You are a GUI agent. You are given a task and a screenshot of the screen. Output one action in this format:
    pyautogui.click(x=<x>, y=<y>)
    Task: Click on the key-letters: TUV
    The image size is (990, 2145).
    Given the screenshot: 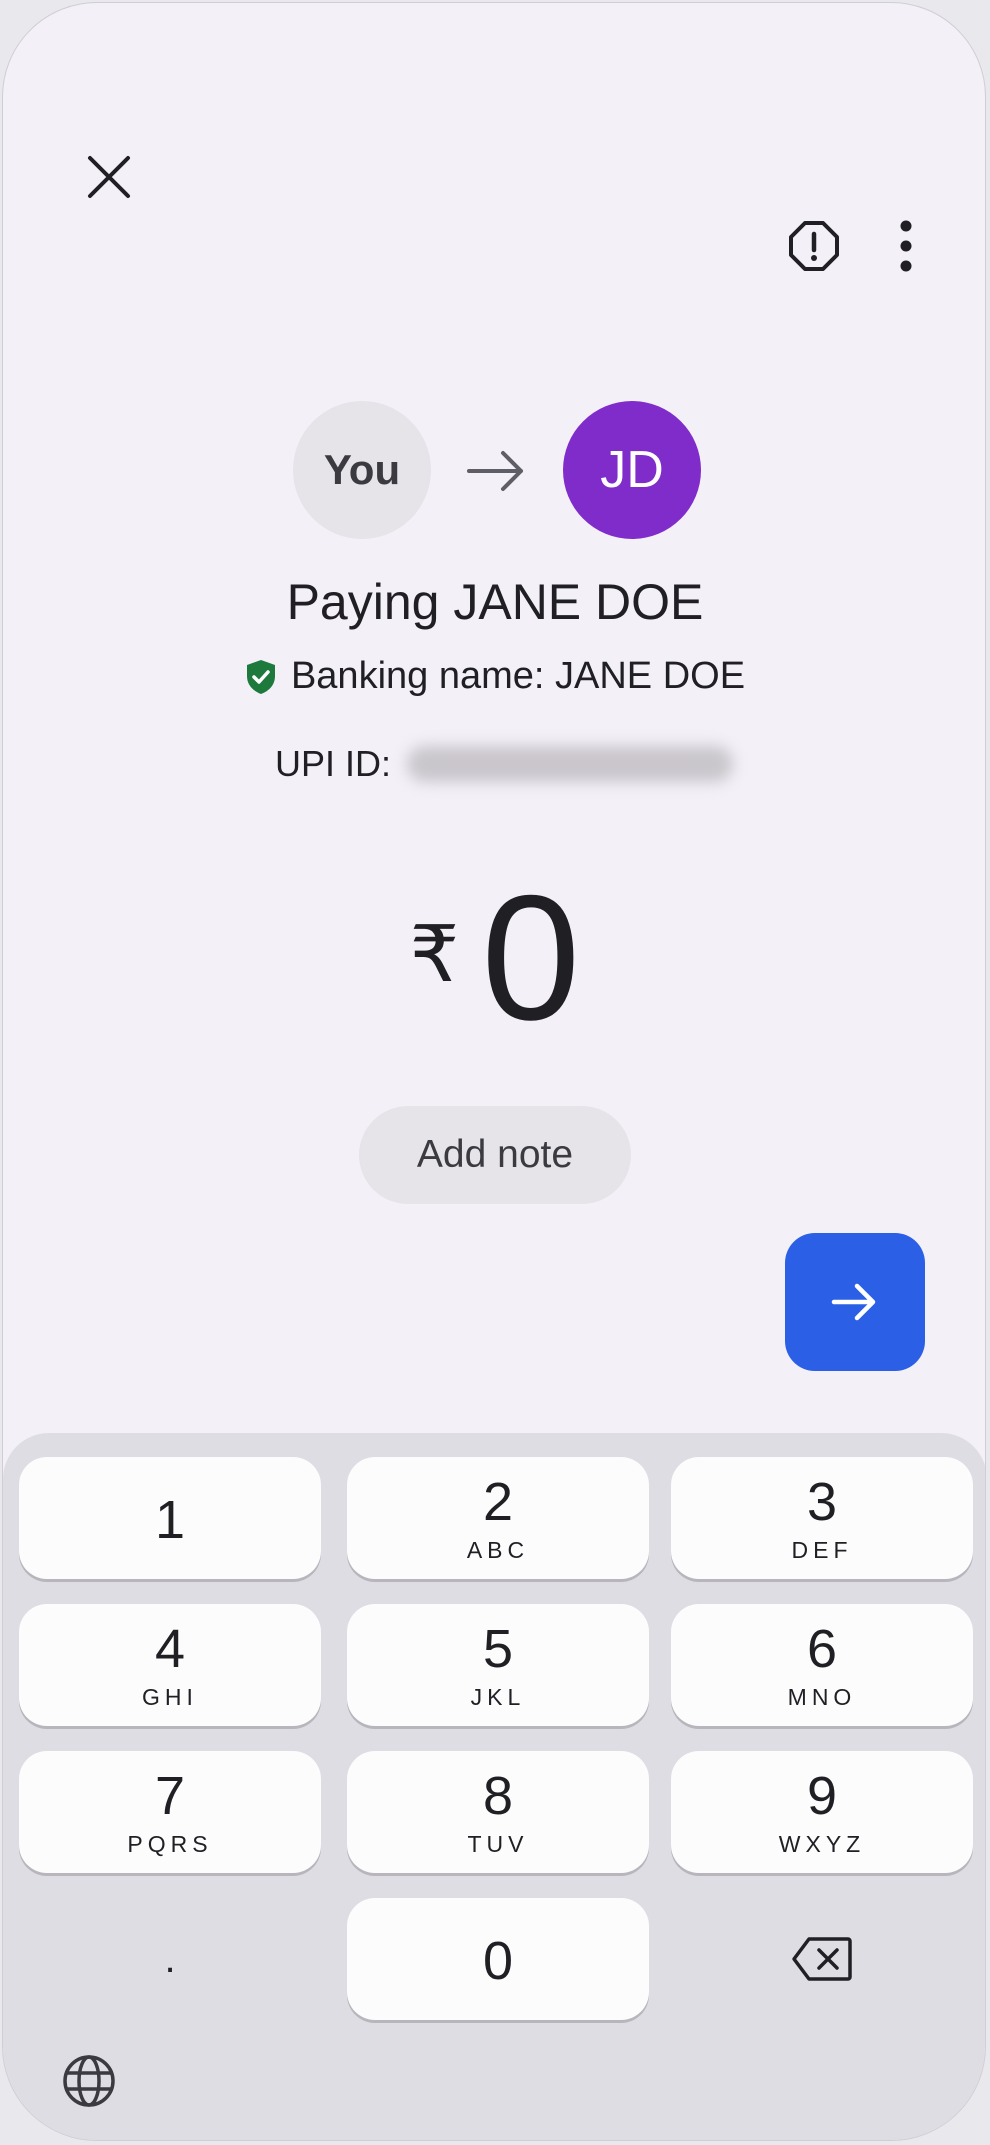 What is the action you would take?
    pyautogui.click(x=498, y=1843)
    